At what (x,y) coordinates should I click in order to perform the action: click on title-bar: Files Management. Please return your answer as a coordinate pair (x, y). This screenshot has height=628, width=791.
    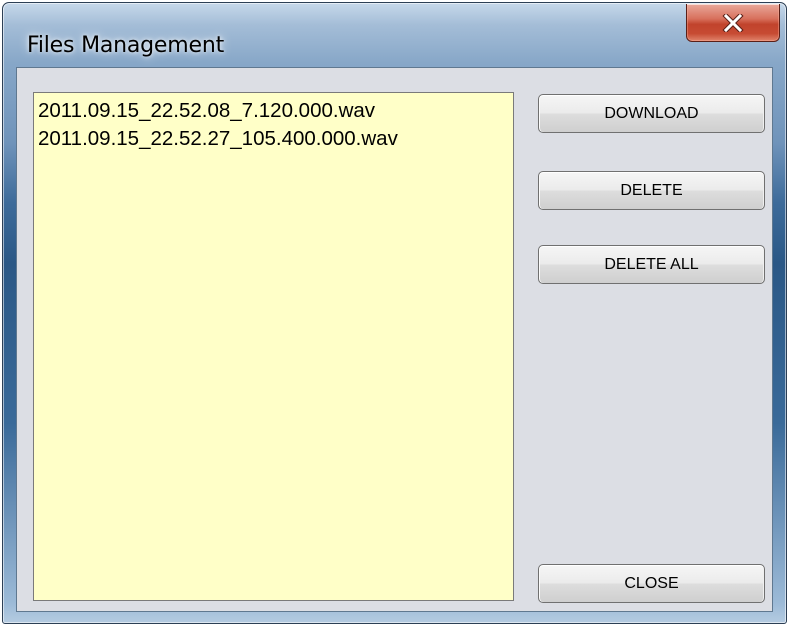
    Looking at the image, I should click on (394, 35).